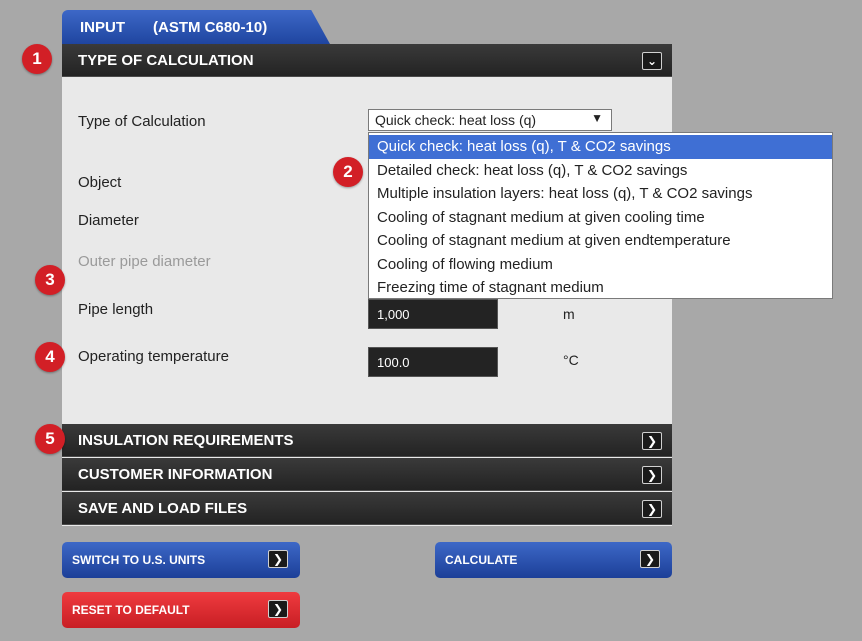 This screenshot has height=641, width=862. Describe the element at coordinates (142, 121) in the screenshot. I see `type-of-calculation-label: Type of Calculation` at that location.